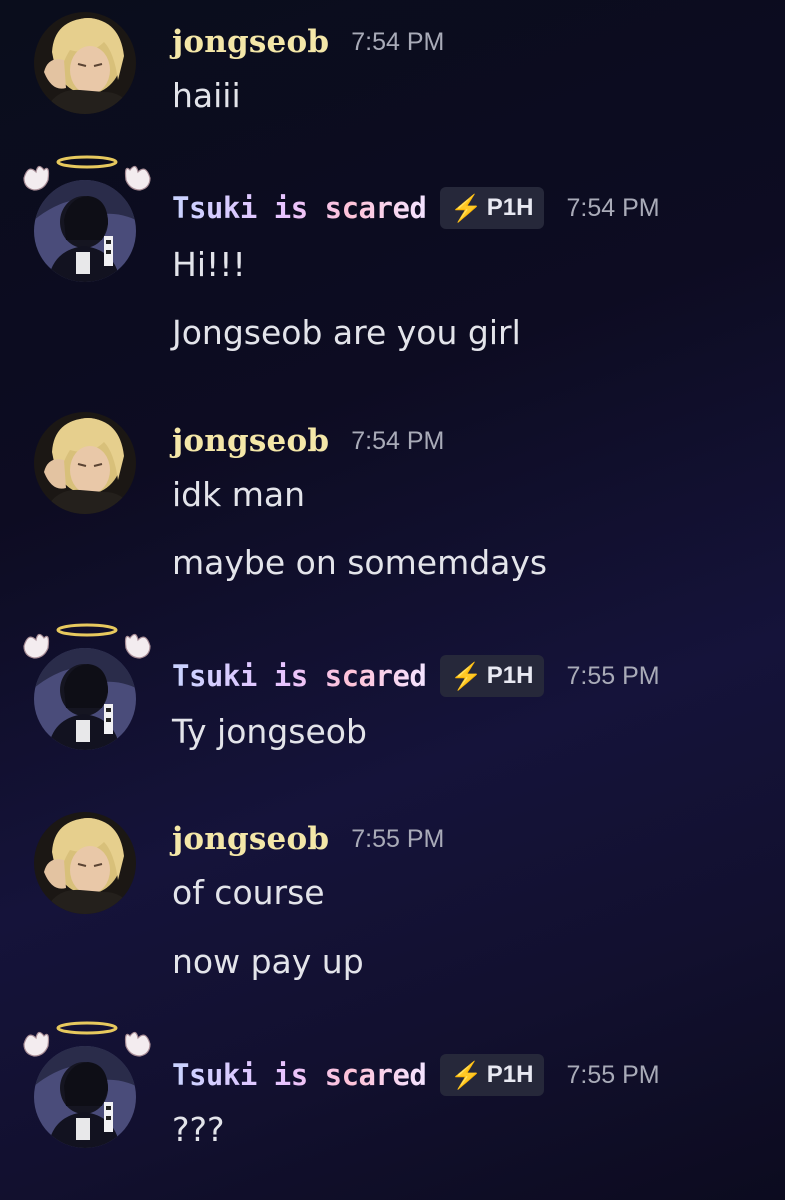  Describe the element at coordinates (268, 961) in the screenshot. I see `message-text: now pay up` at that location.